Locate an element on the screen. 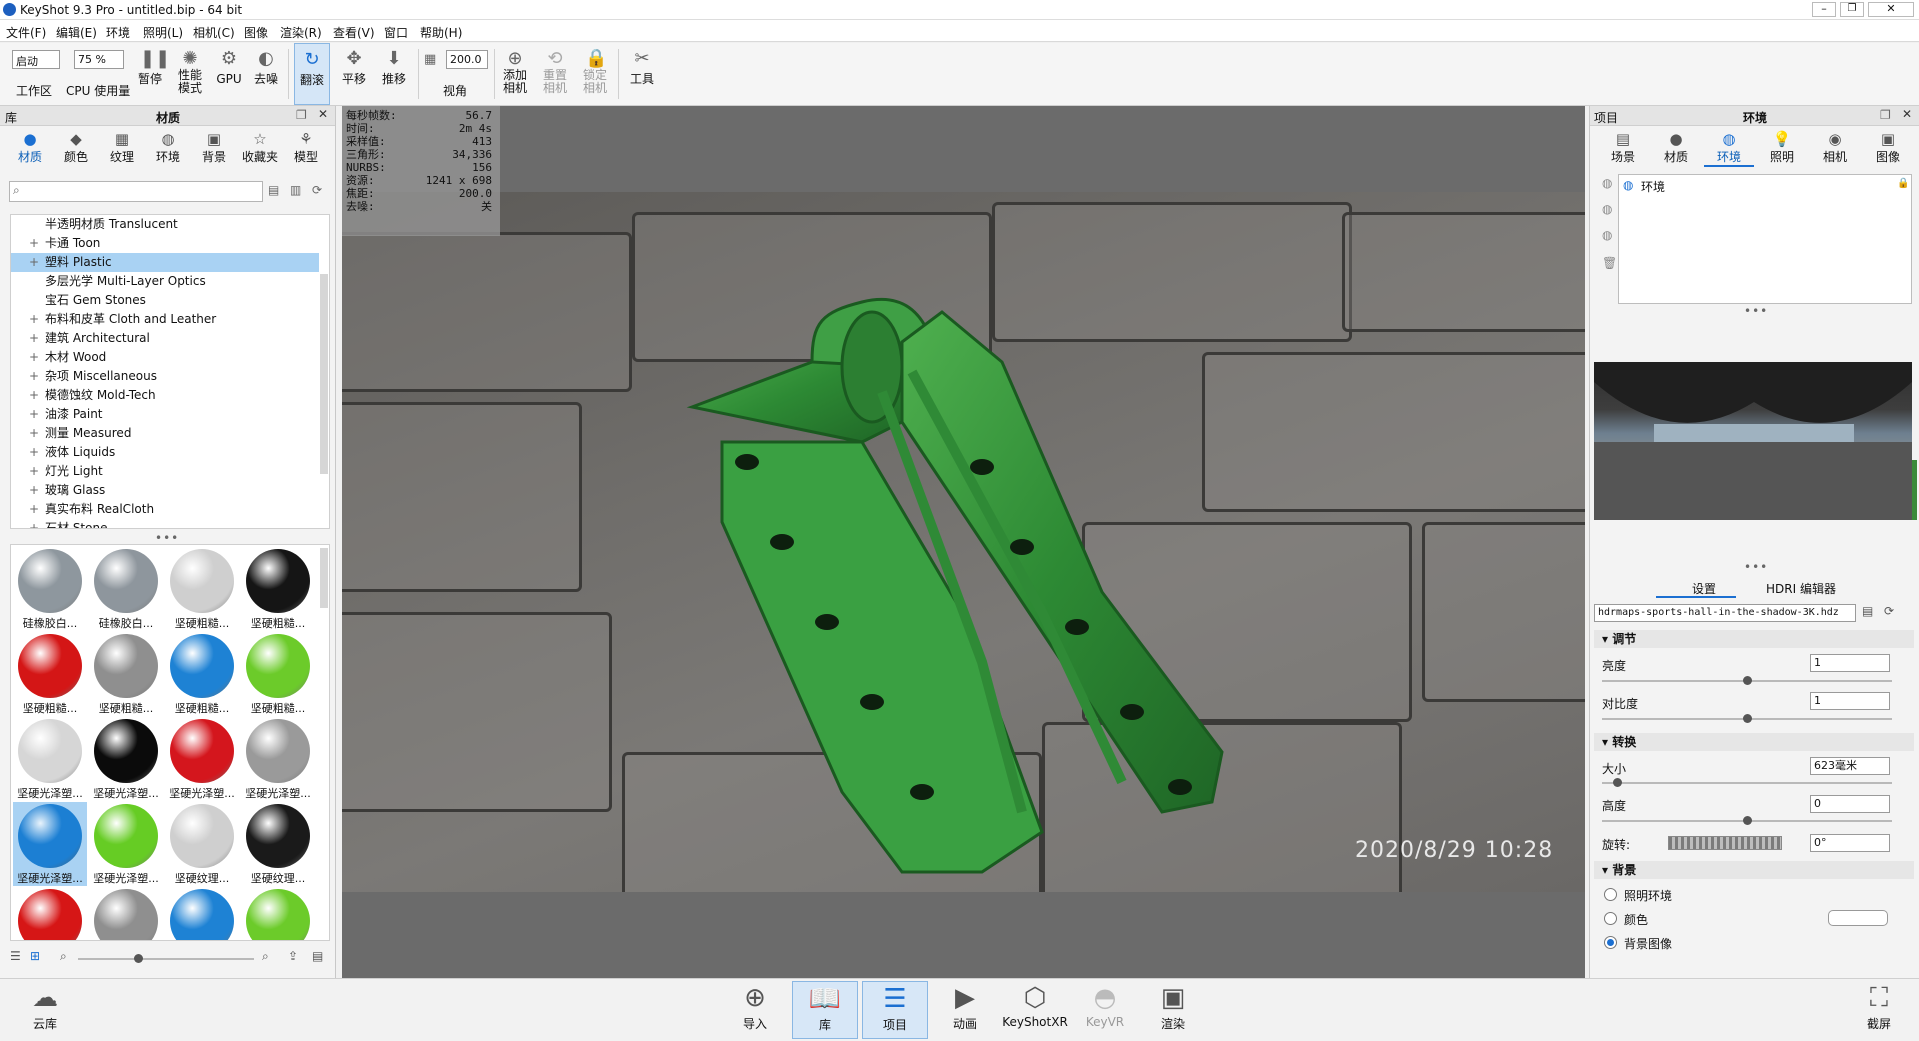 The width and height of the screenshot is (1919, 1041). tab-environments: ◍ 环境 is located at coordinates (168, 147).